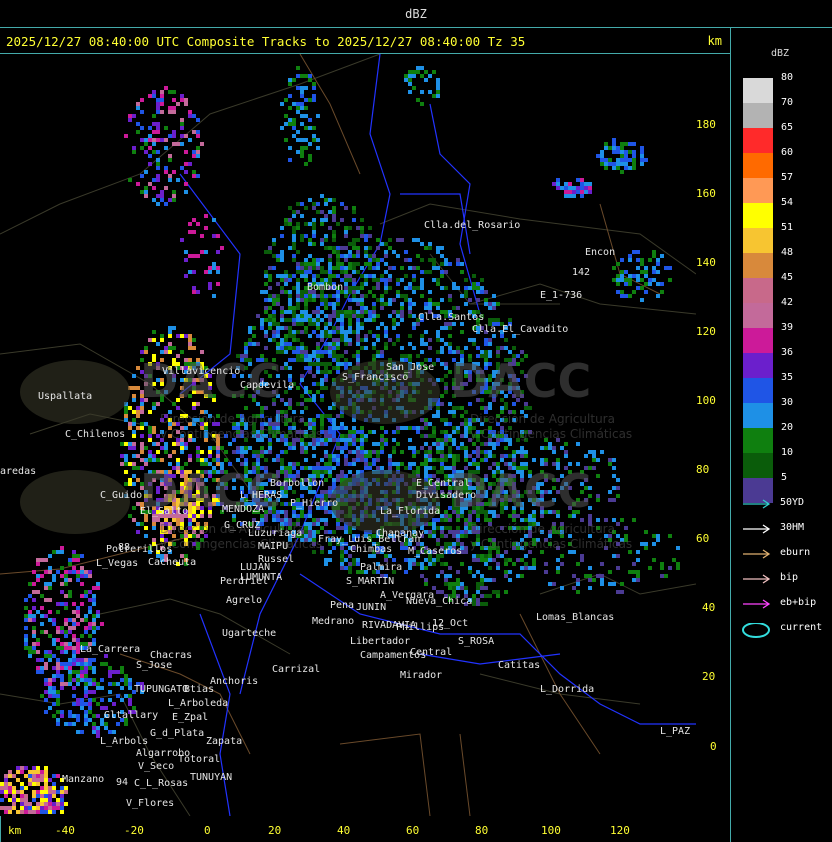 Image resolution: width=832 pixels, height=842 pixels. What do you see at coordinates (416, 14) in the screenshot?
I see `unit-label: dBZ` at bounding box center [416, 14].